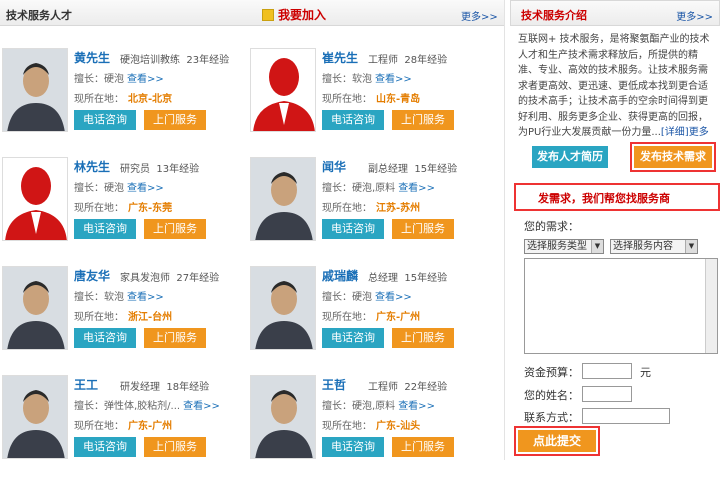  I want to click on talent-job-title: 硬泡培训教练, so click(150, 60).